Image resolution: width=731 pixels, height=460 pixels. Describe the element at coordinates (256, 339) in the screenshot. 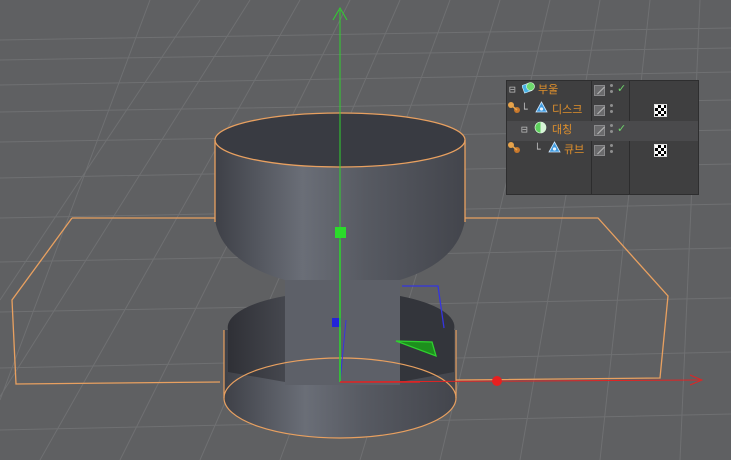

I see `lower-cut-face-left` at that location.